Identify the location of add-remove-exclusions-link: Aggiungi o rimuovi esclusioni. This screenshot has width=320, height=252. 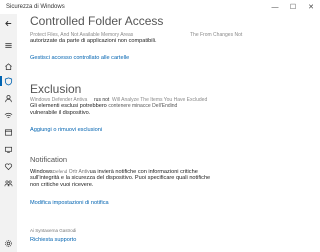
(66, 130).